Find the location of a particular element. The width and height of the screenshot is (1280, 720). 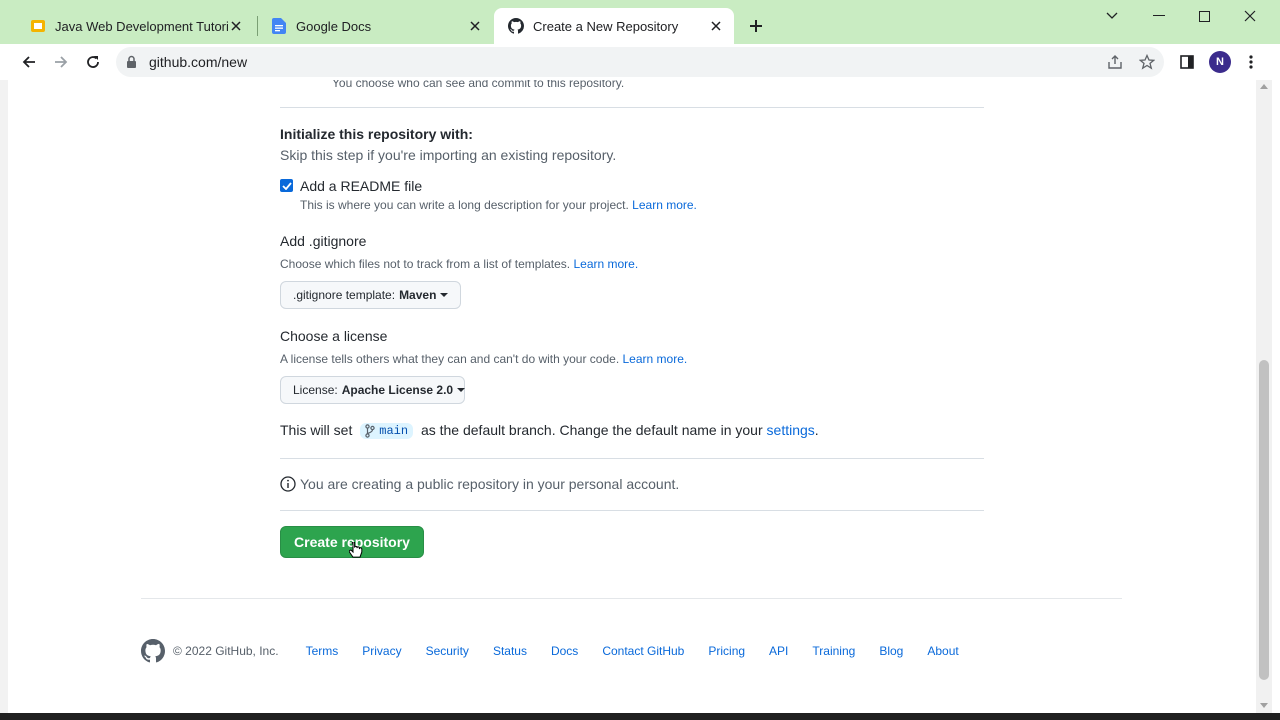

reload-icon is located at coordinates (93, 62).